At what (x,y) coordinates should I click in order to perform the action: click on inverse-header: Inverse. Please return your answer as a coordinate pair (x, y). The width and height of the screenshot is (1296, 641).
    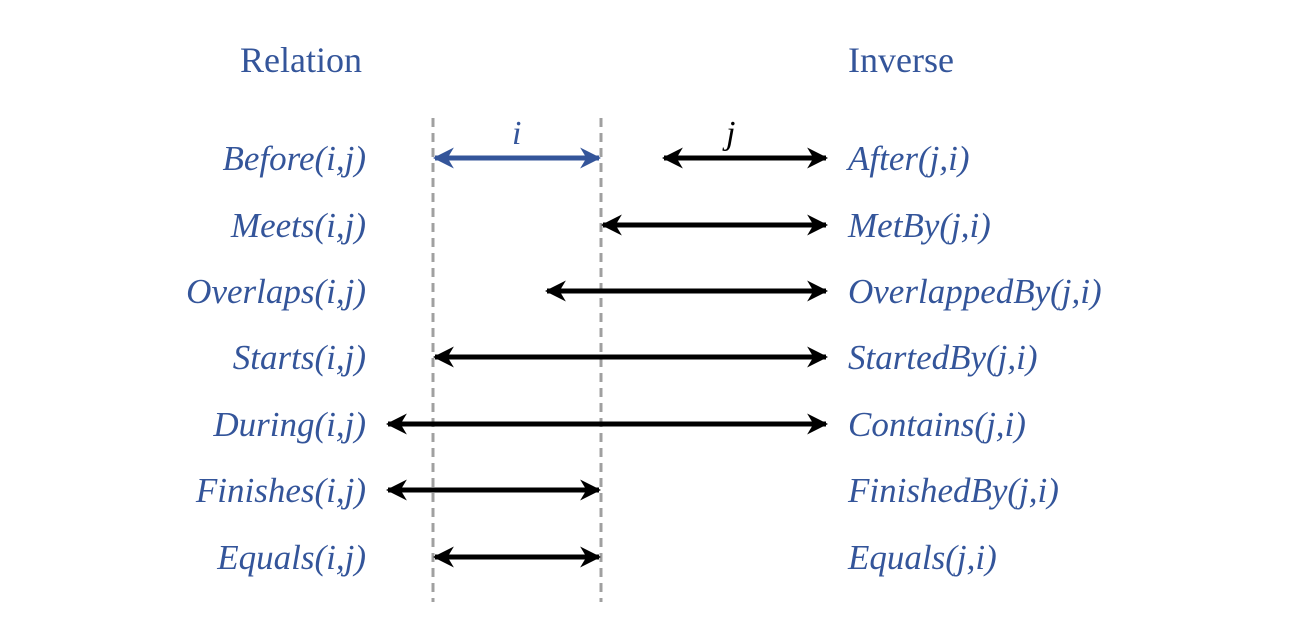
    Looking at the image, I should click on (901, 60).